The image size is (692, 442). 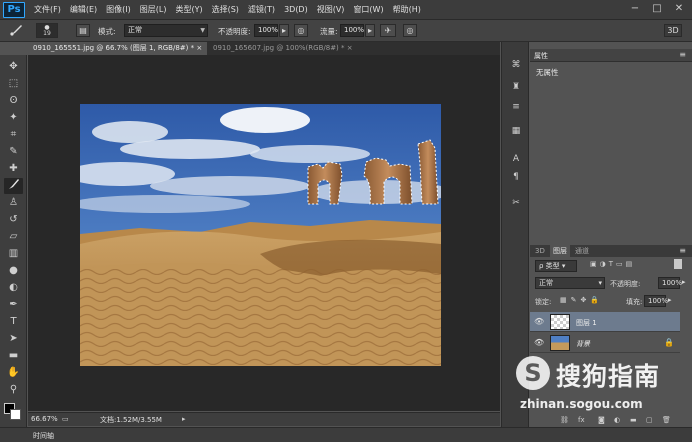 What do you see at coordinates (605, 322) in the screenshot?
I see `layer-row-layer1: 👁 图层 1` at bounding box center [605, 322].